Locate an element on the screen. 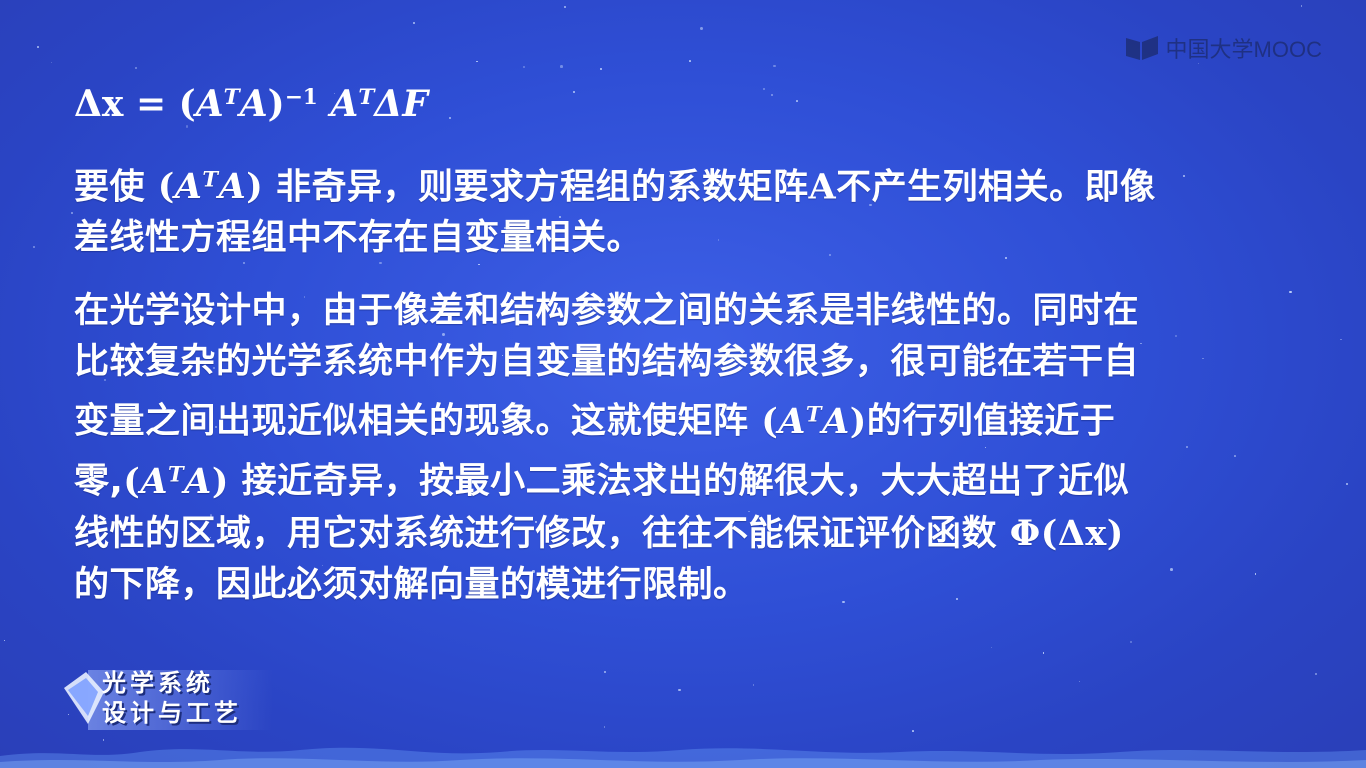 The height and width of the screenshot is (768, 1366). formula-delta-x: Δx = (ATA)−1 ATΔF is located at coordinates (689, 101).